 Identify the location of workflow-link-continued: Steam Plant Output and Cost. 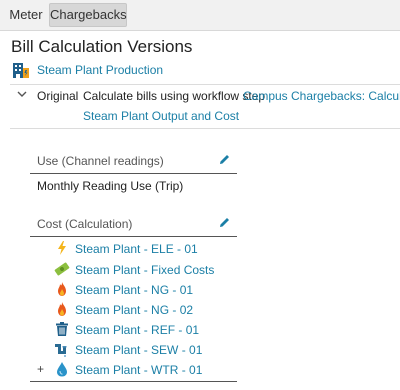
(161, 116).